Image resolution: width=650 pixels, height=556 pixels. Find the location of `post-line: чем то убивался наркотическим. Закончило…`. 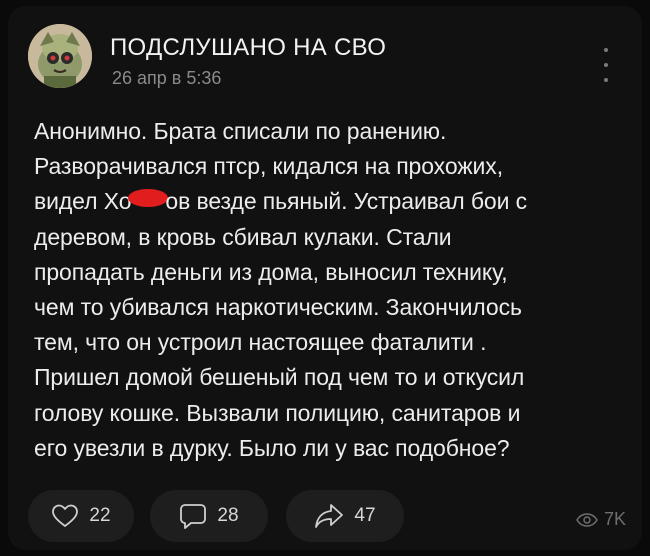

post-line: чем то убивался наркотическим. Закончило… is located at coordinates (278, 307).